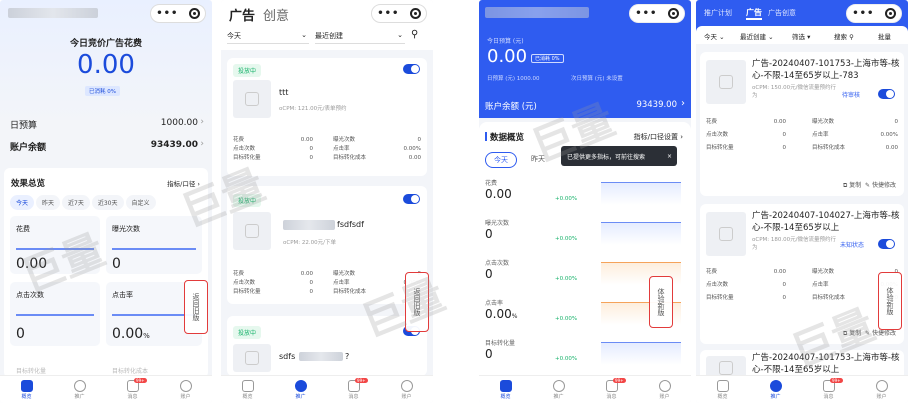 This screenshot has height=403, width=908. Describe the element at coordinates (185, 385) in the screenshot. I see `user-icon` at that location.